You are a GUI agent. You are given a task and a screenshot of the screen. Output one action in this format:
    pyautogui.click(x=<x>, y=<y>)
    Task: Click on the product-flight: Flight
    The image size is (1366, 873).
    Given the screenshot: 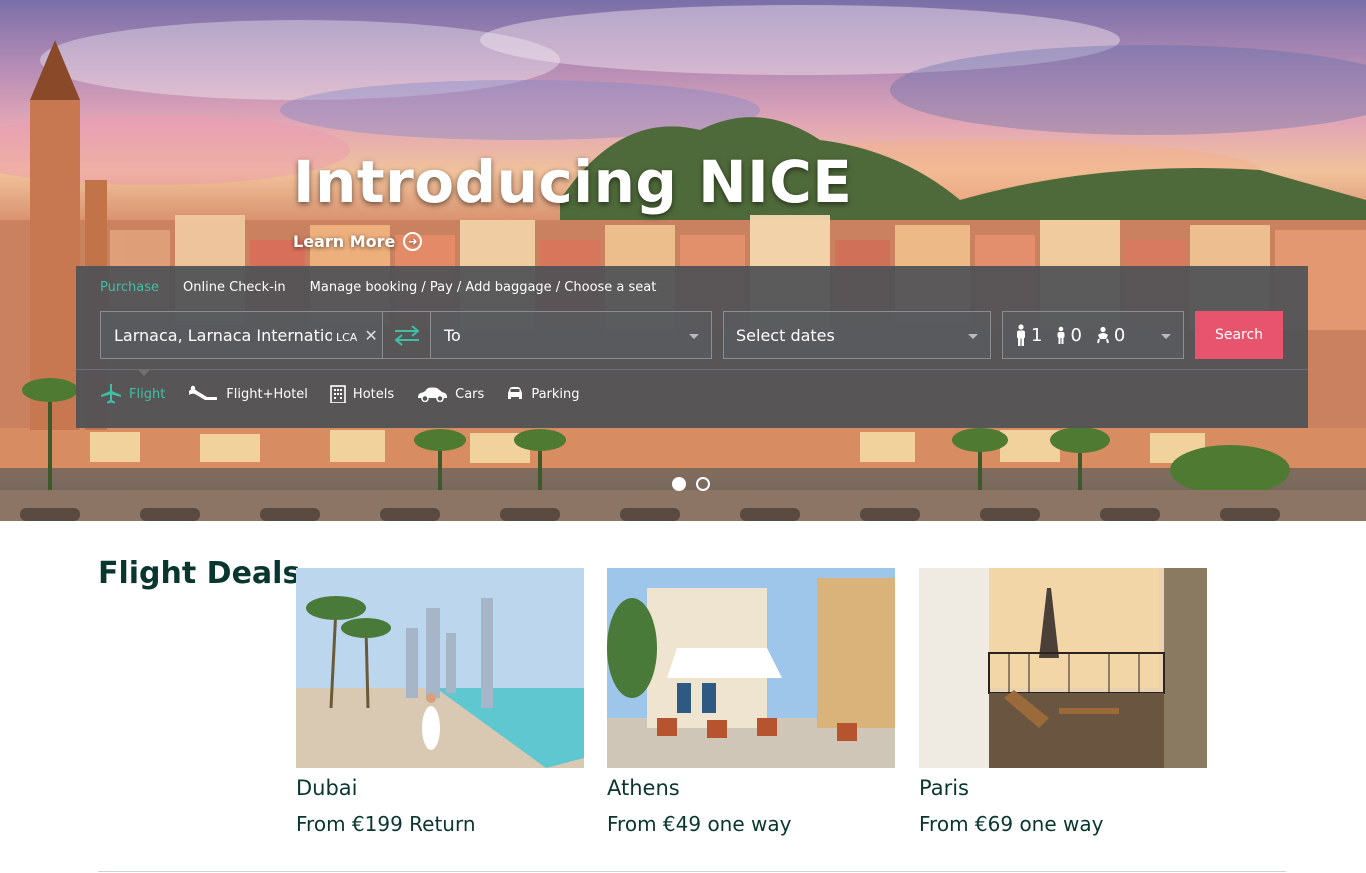 What is the action you would take?
    pyautogui.click(x=132, y=394)
    